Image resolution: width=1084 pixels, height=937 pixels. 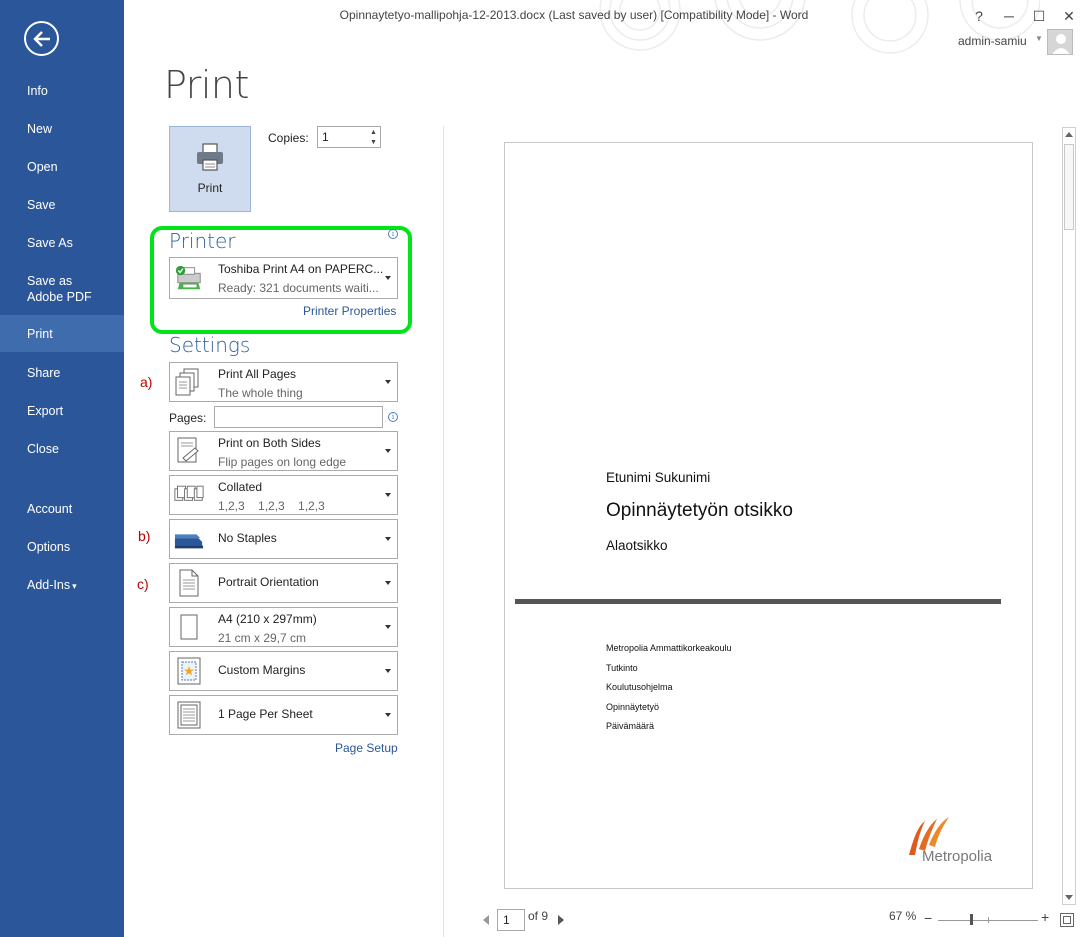 I want to click on sidebar-item-print: Print, so click(x=62, y=333).